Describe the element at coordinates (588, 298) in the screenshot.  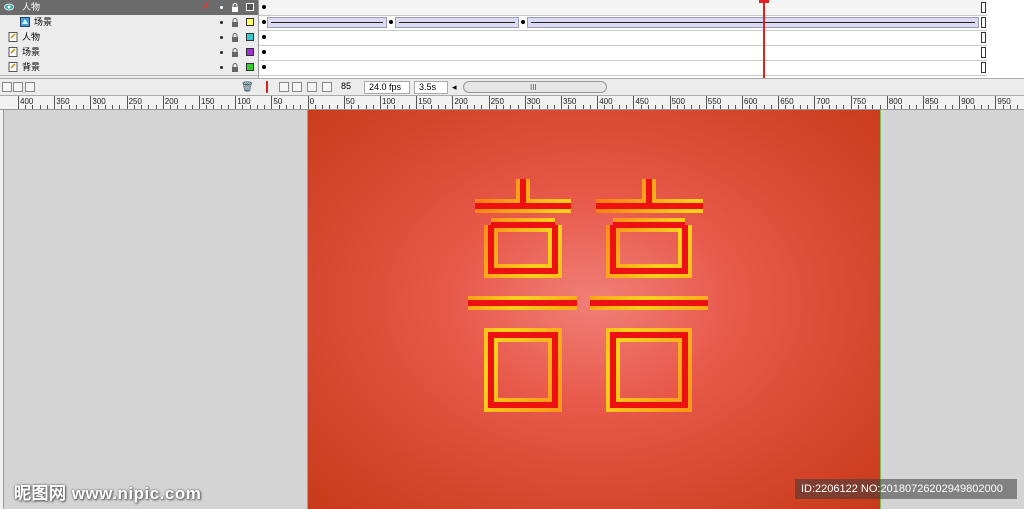
I see `double-happiness-glyph` at that location.